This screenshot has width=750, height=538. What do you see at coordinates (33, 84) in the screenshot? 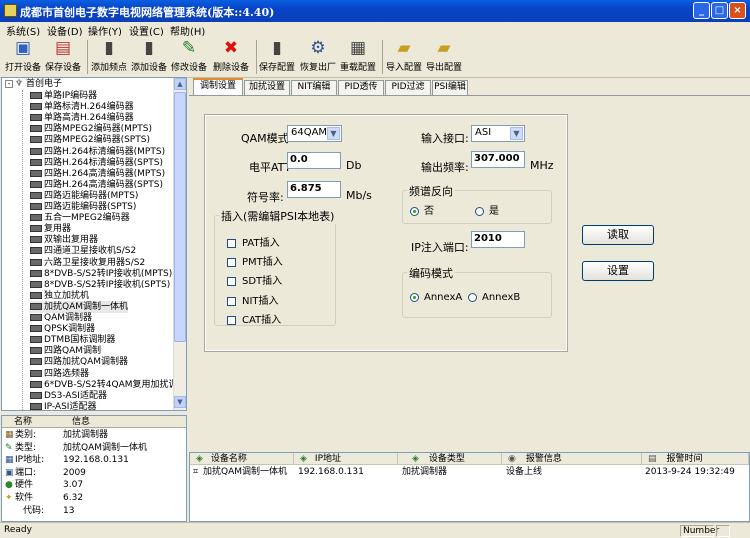
I see `tree-root: - ♆ 首创电子` at bounding box center [33, 84].